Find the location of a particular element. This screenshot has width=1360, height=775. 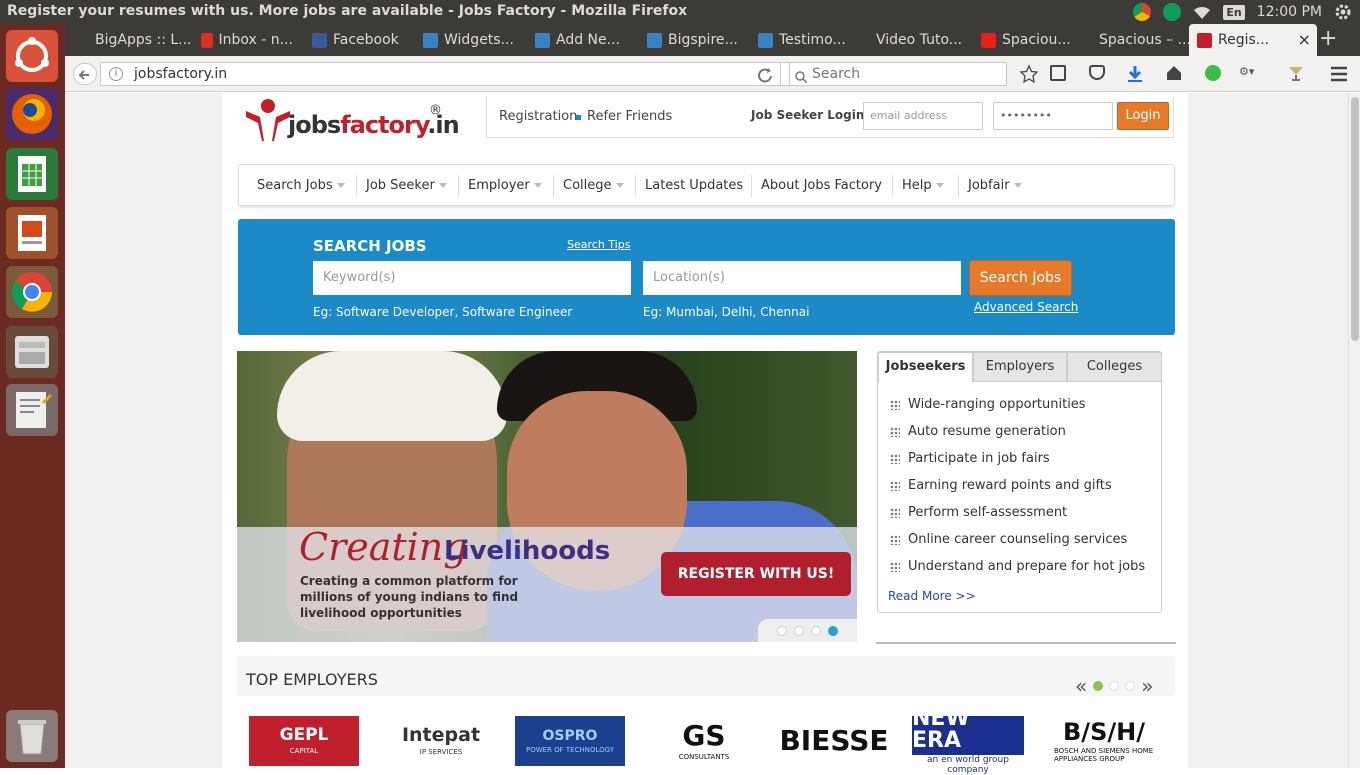

password-field: •••••••• is located at coordinates (1053, 116).